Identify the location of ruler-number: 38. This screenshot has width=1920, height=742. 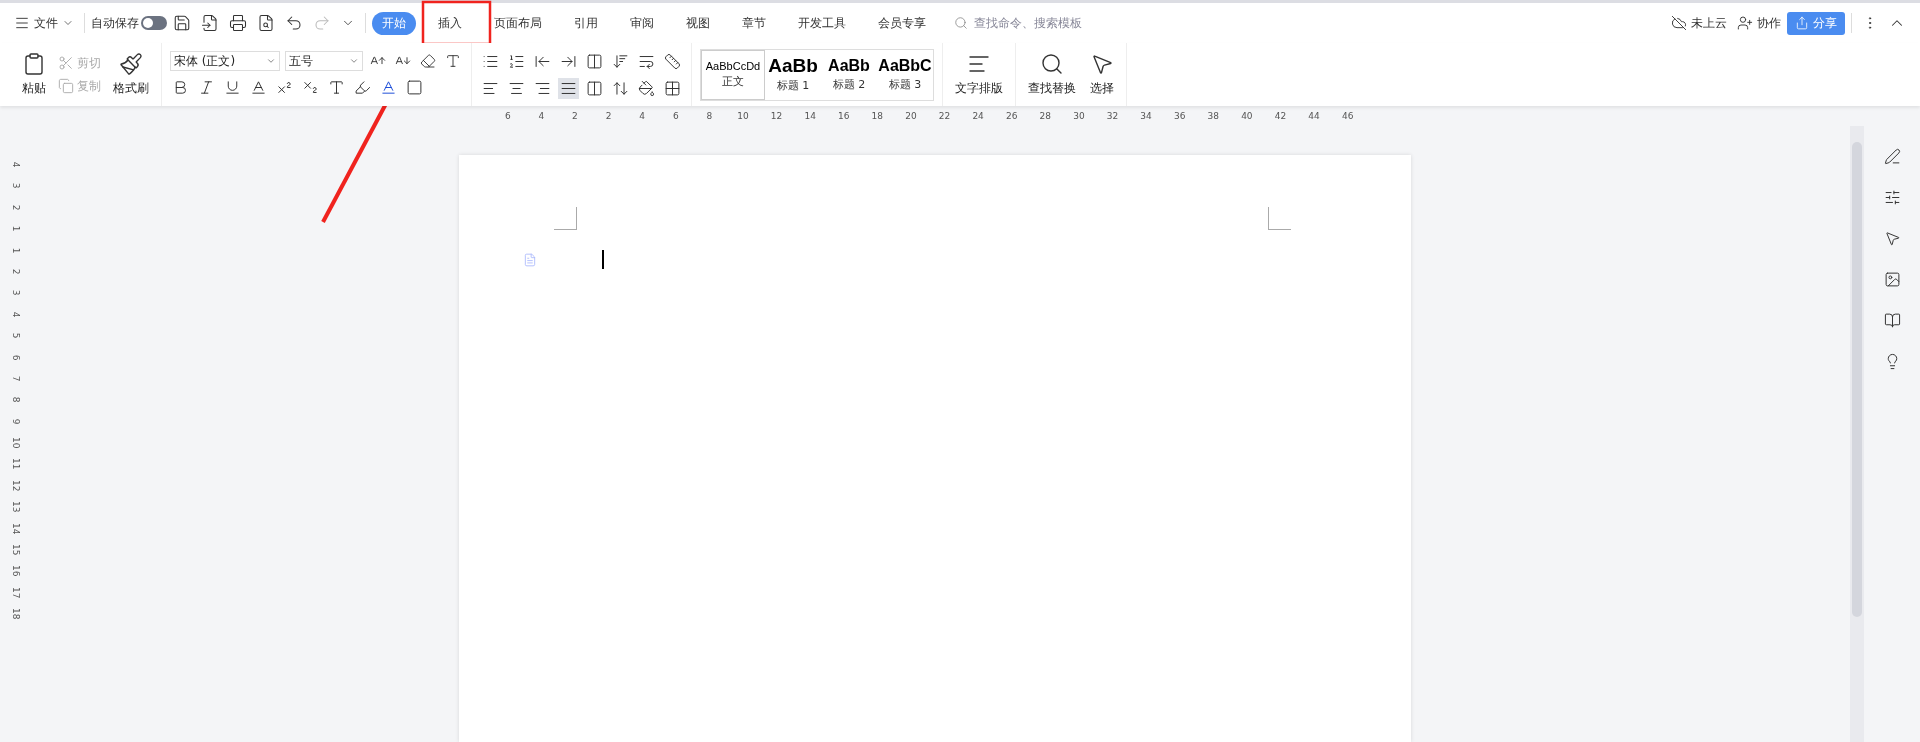
(1213, 116).